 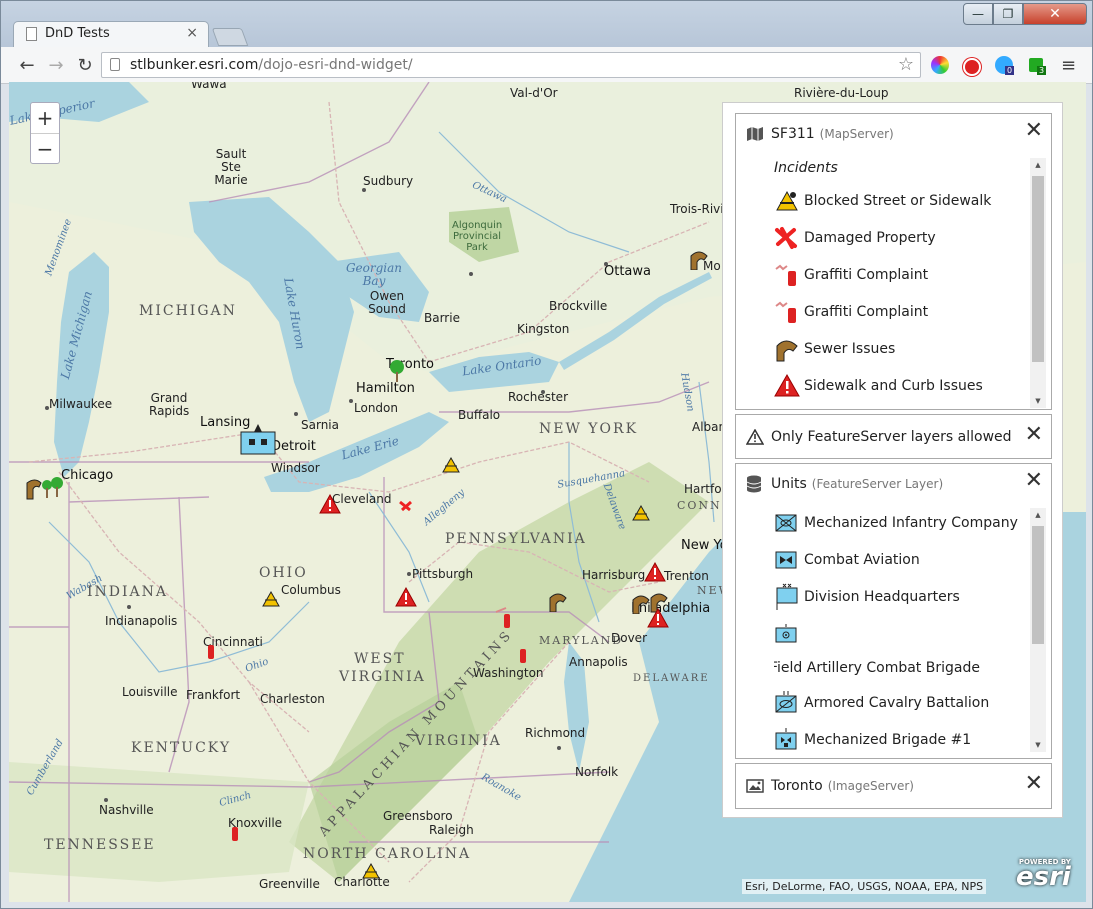 What do you see at coordinates (258, 439) in the screenshot?
I see `map-marker-hq-unit` at bounding box center [258, 439].